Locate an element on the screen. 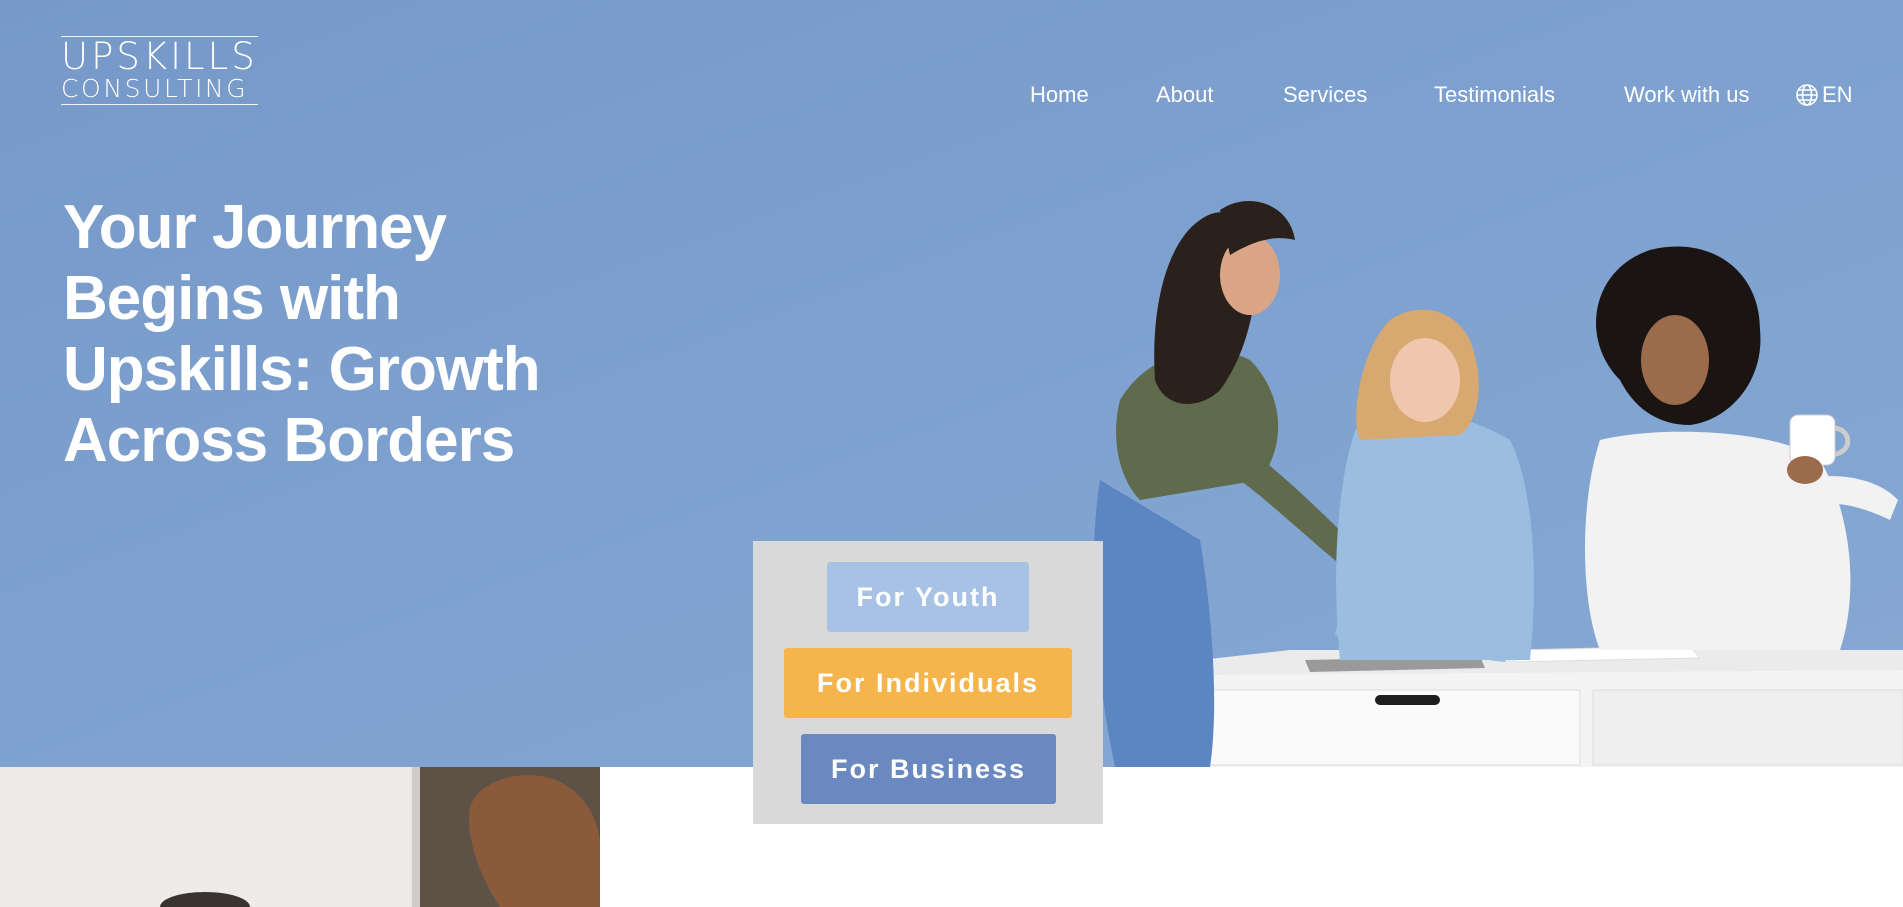 The width and height of the screenshot is (1903, 907). language-selector: EN is located at coordinates (1824, 95).